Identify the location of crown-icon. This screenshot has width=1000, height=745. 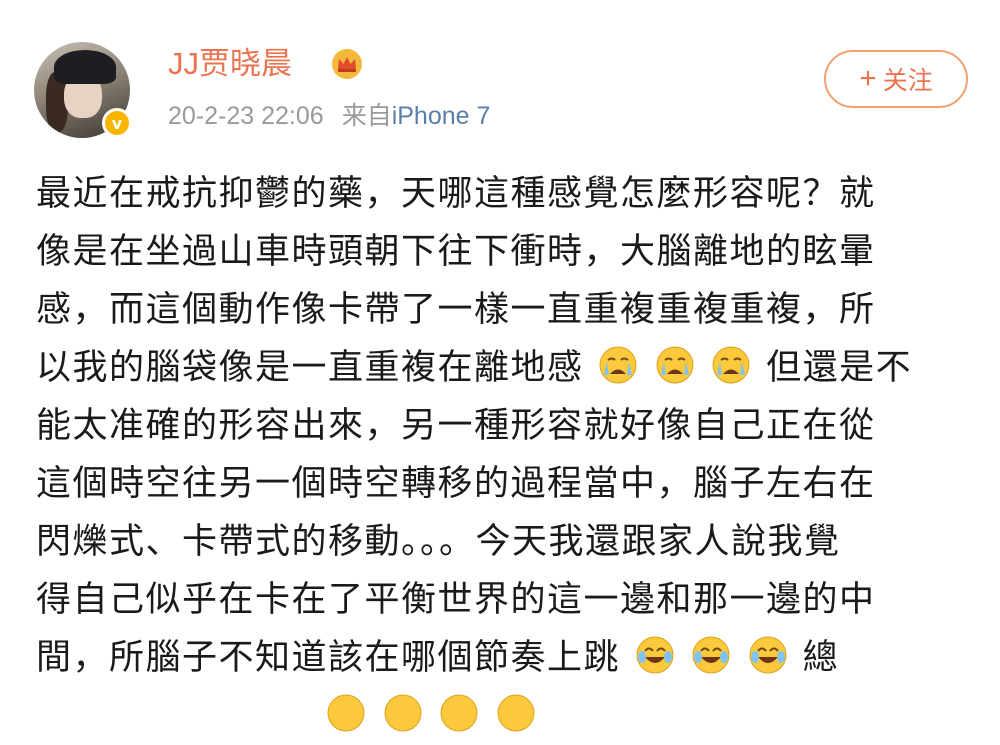
(347, 64).